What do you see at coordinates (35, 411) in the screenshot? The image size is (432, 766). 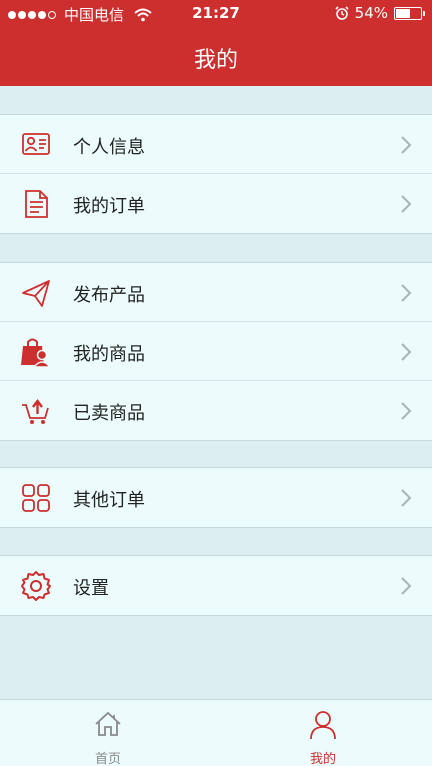 I see `cart-upload-icon` at bounding box center [35, 411].